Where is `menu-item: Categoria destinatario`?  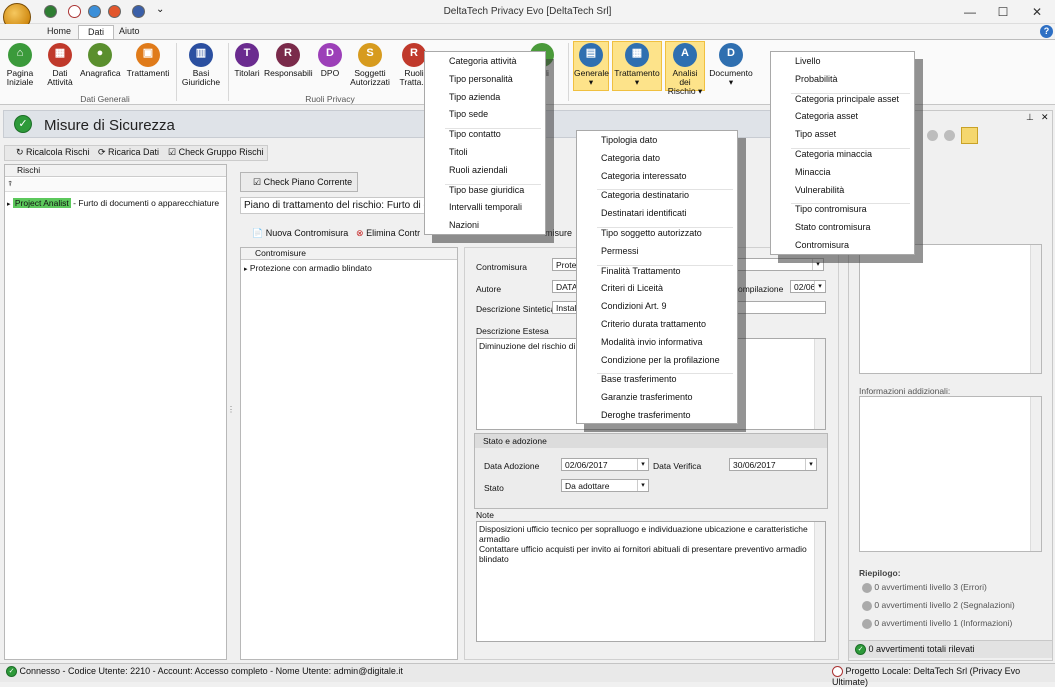 menu-item: Categoria destinatario is located at coordinates (645, 195).